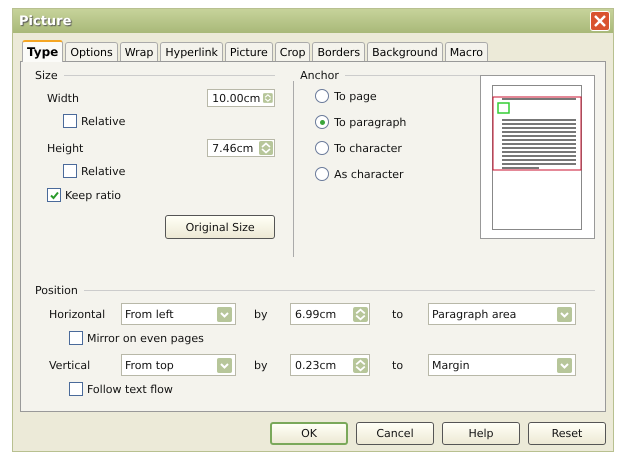  I want to click on spin-field: 0.23cm, so click(330, 365).